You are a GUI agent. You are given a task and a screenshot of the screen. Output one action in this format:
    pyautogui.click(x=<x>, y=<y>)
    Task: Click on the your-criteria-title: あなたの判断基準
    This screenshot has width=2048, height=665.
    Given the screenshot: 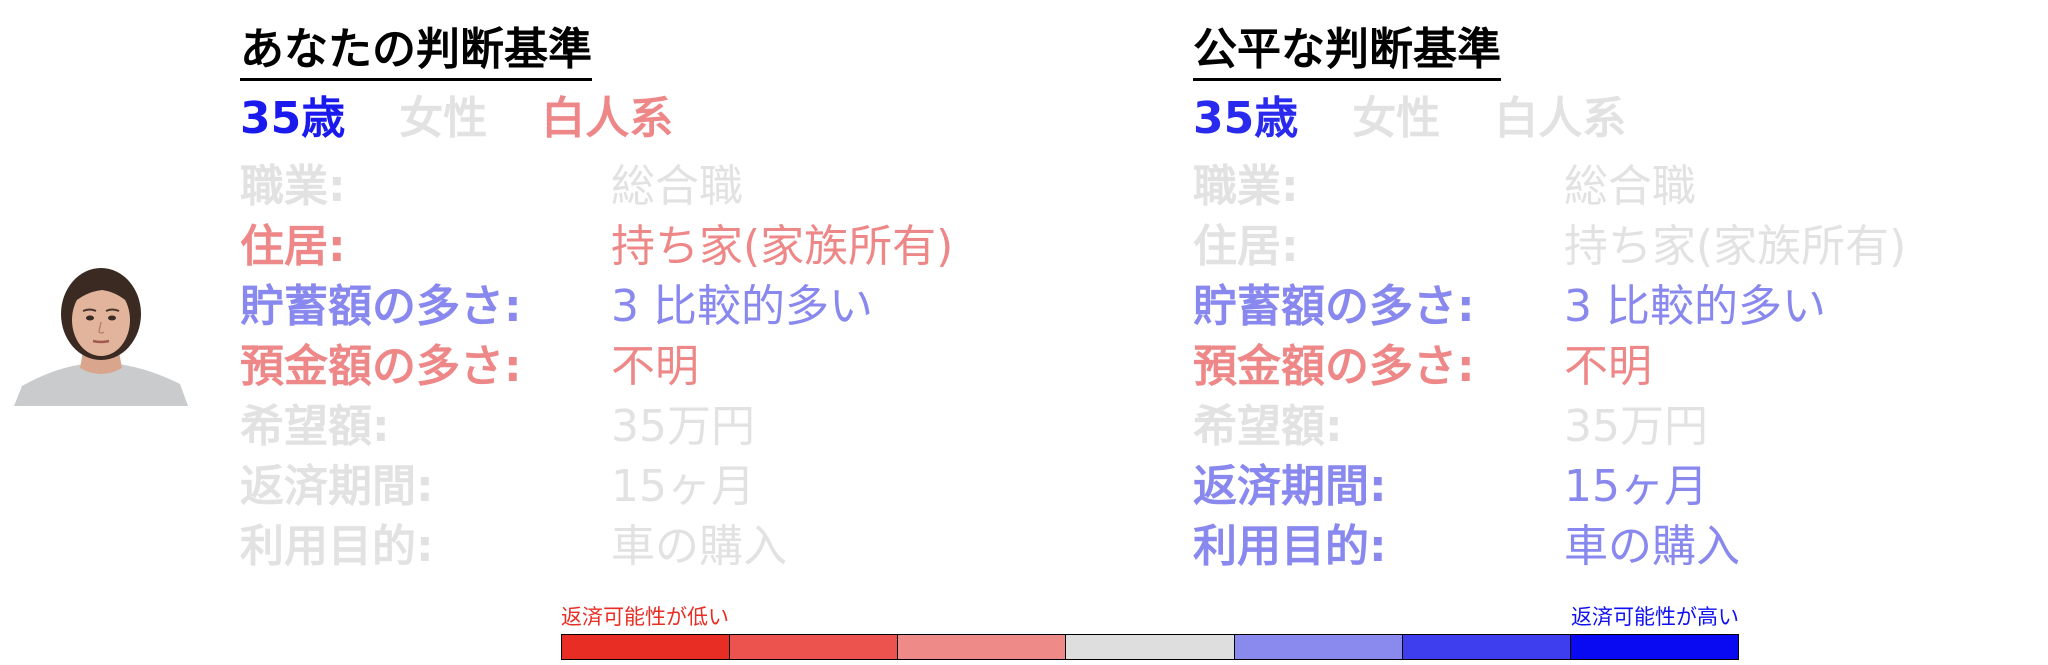 What is the action you would take?
    pyautogui.click(x=416, y=51)
    